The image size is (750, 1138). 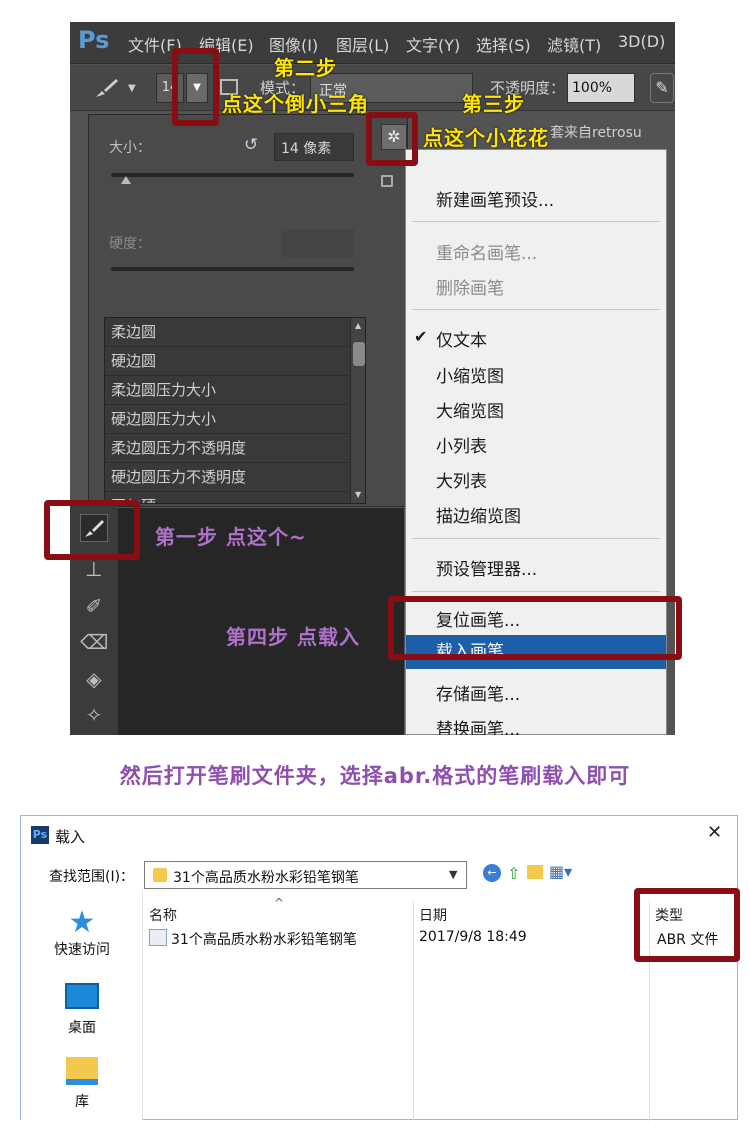 I want to click on step2-title: 第二步, so click(x=305, y=68).